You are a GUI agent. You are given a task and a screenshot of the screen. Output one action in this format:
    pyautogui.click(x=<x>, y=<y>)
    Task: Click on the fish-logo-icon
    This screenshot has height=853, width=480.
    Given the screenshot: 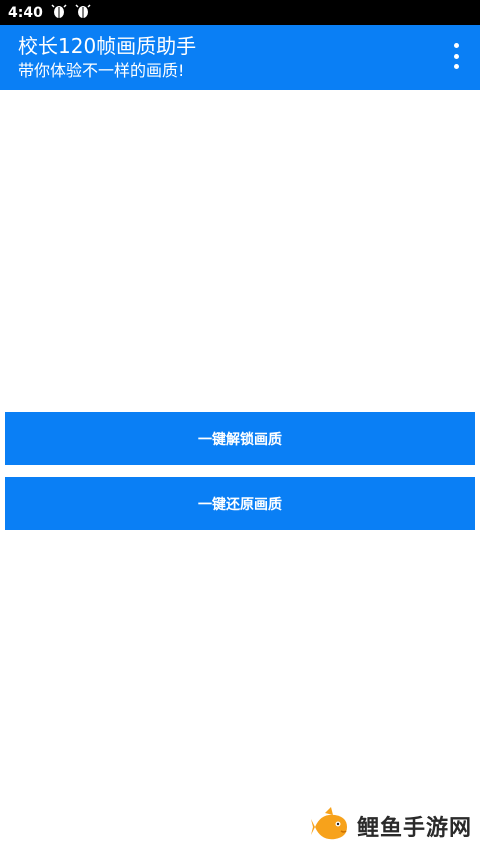 What is the action you would take?
    pyautogui.click(x=330, y=826)
    